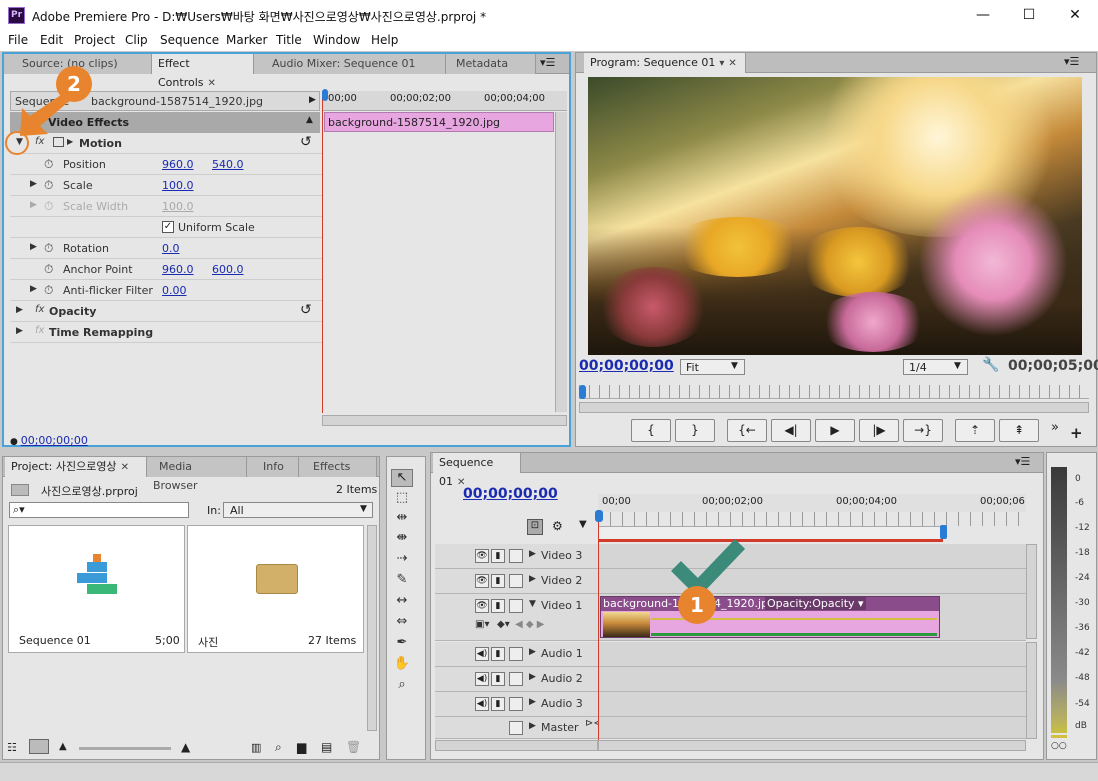 Image resolution: width=1098 pixels, height=781 pixels. What do you see at coordinates (503, 624) in the screenshot?
I see `keyframe-icon: ◆▾` at bounding box center [503, 624].